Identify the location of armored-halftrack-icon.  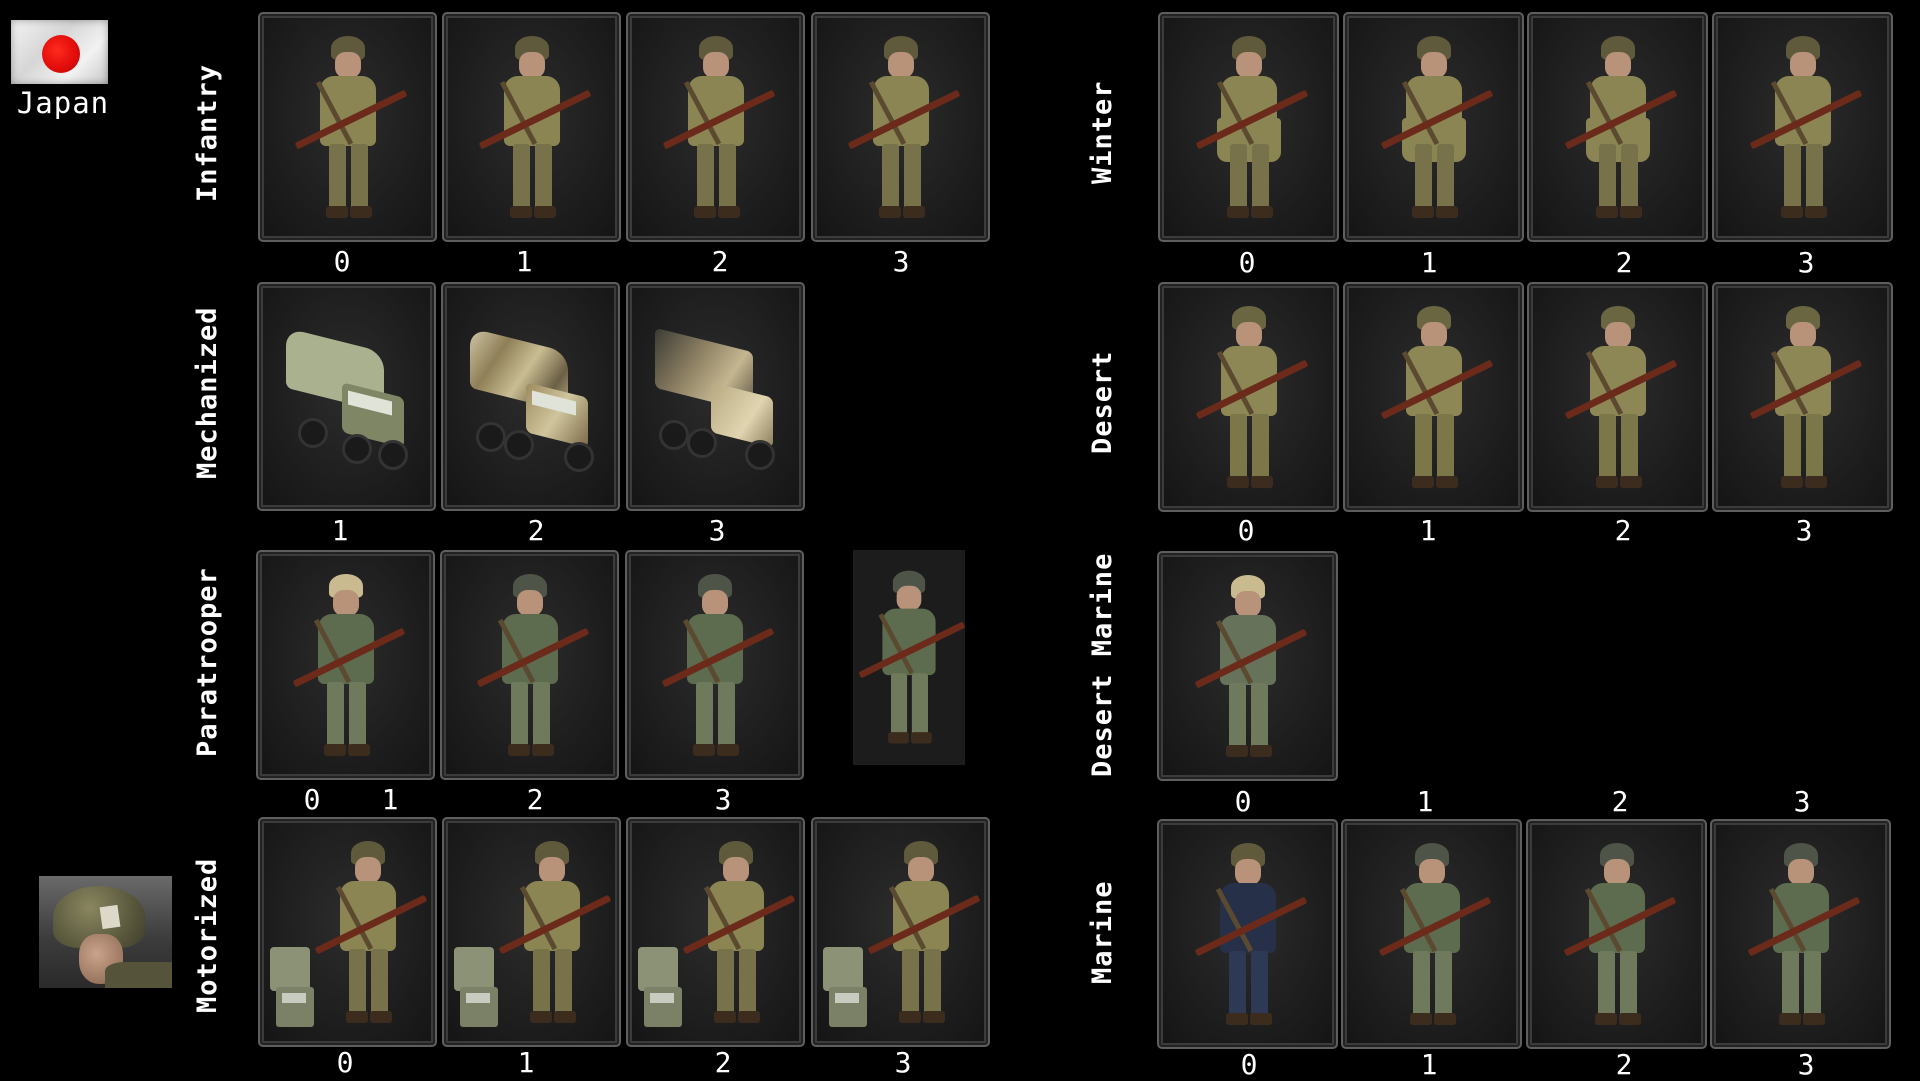
(716, 397).